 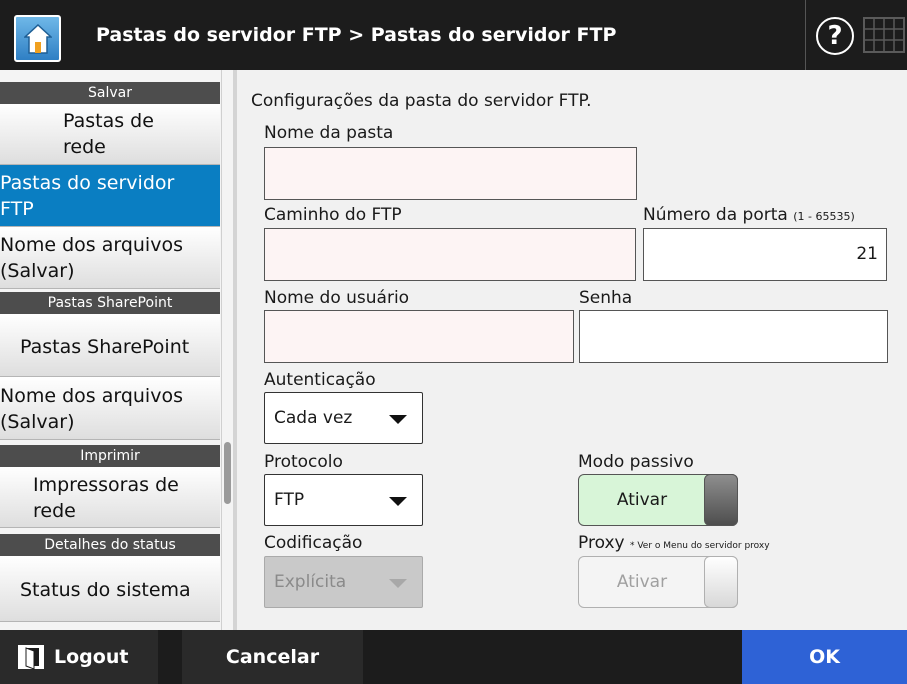 I want to click on authentication-select: Cada vez, so click(x=343, y=418).